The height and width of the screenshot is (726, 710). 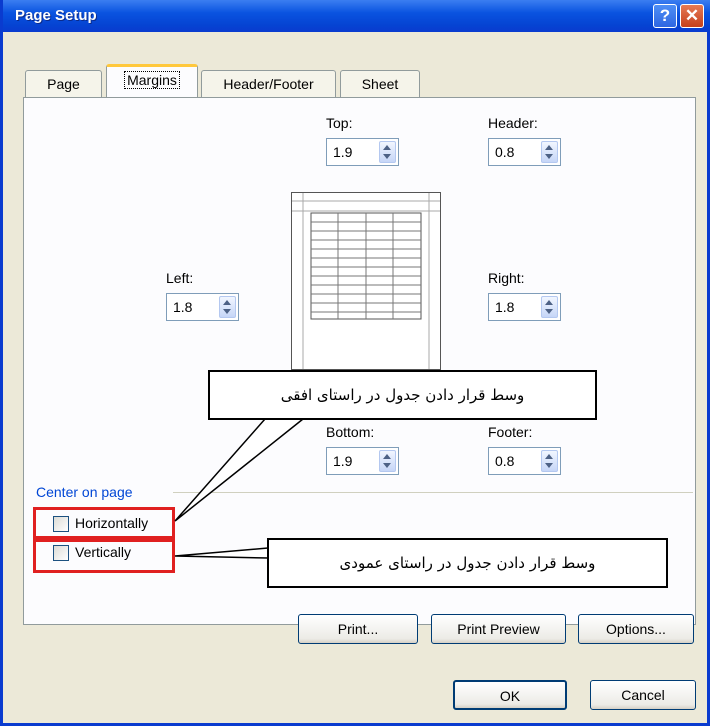 What do you see at coordinates (505, 152) in the screenshot?
I see `header-value: 0.8` at bounding box center [505, 152].